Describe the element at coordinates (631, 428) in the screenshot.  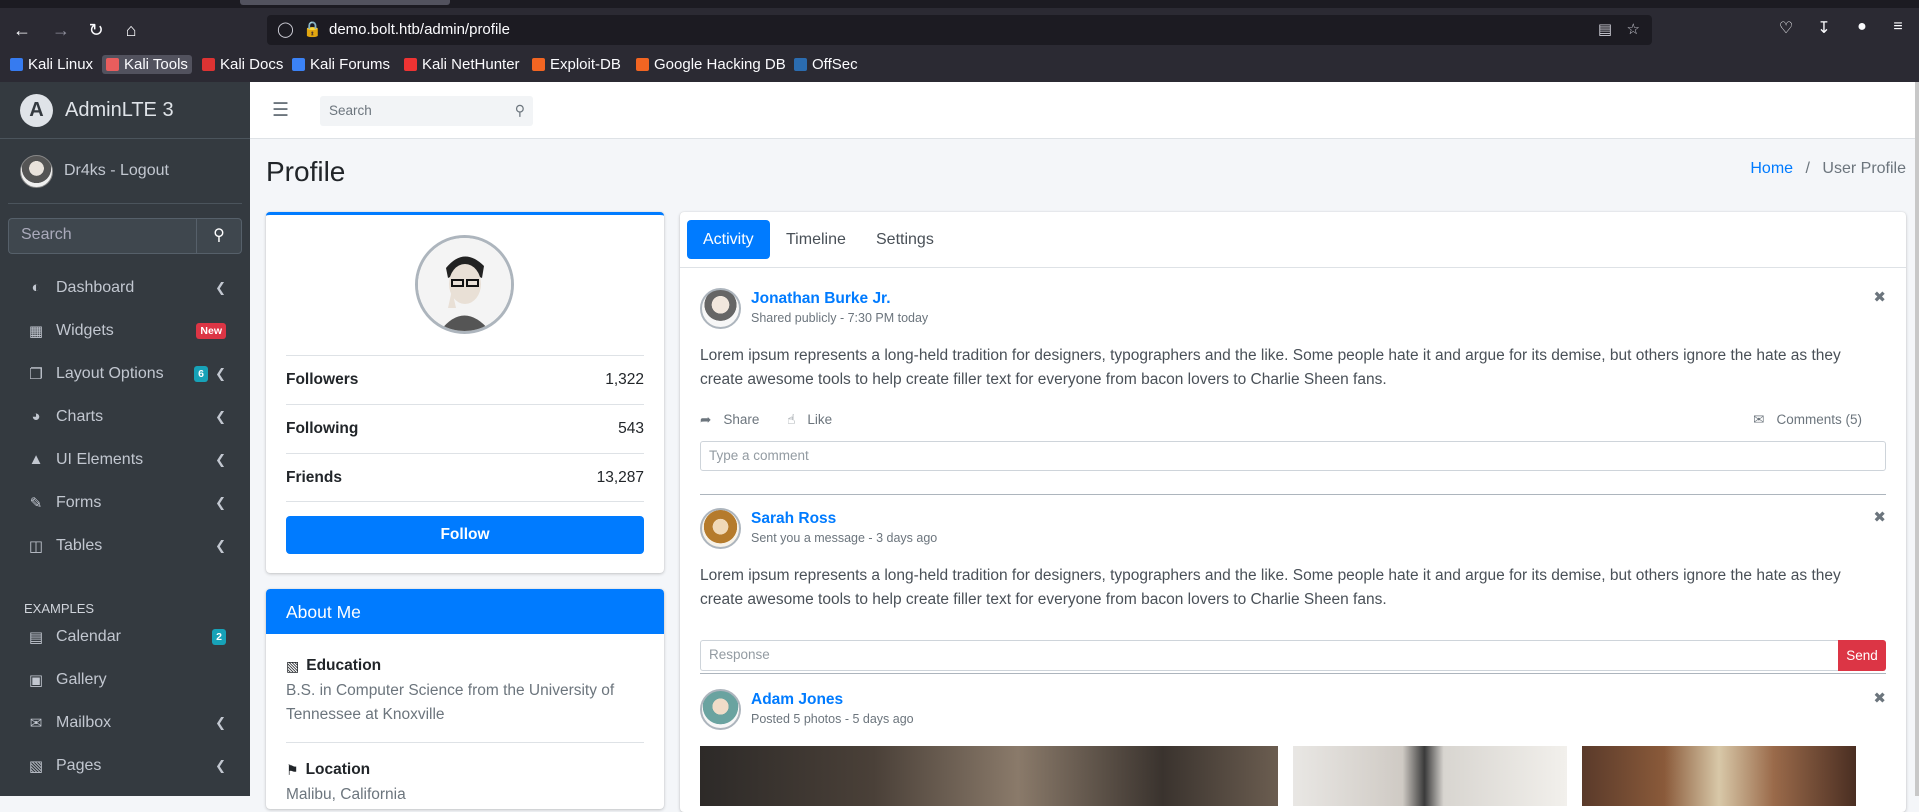
I see `stat-value: 543` at that location.